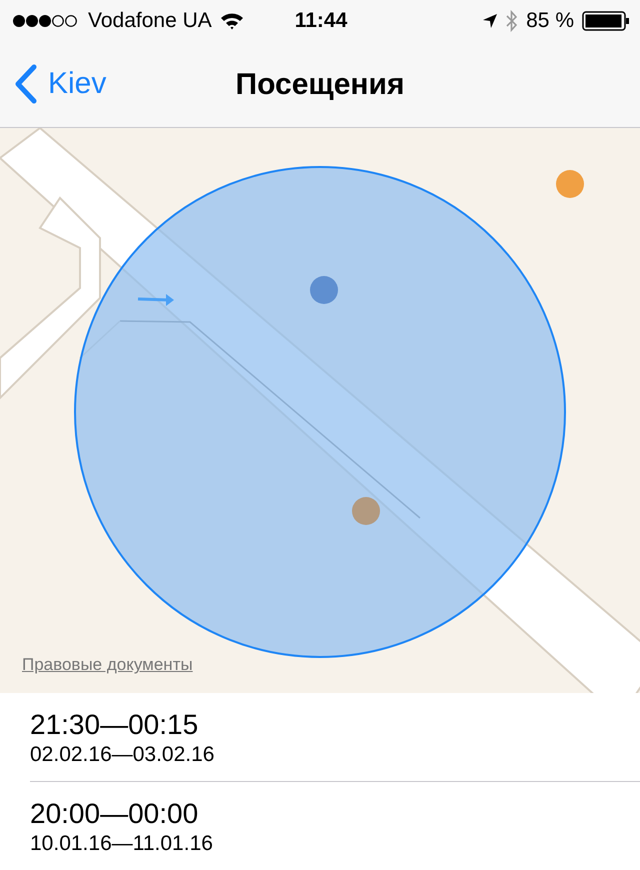 The image size is (640, 870). I want to click on location-arrow-icon, so click(490, 20).